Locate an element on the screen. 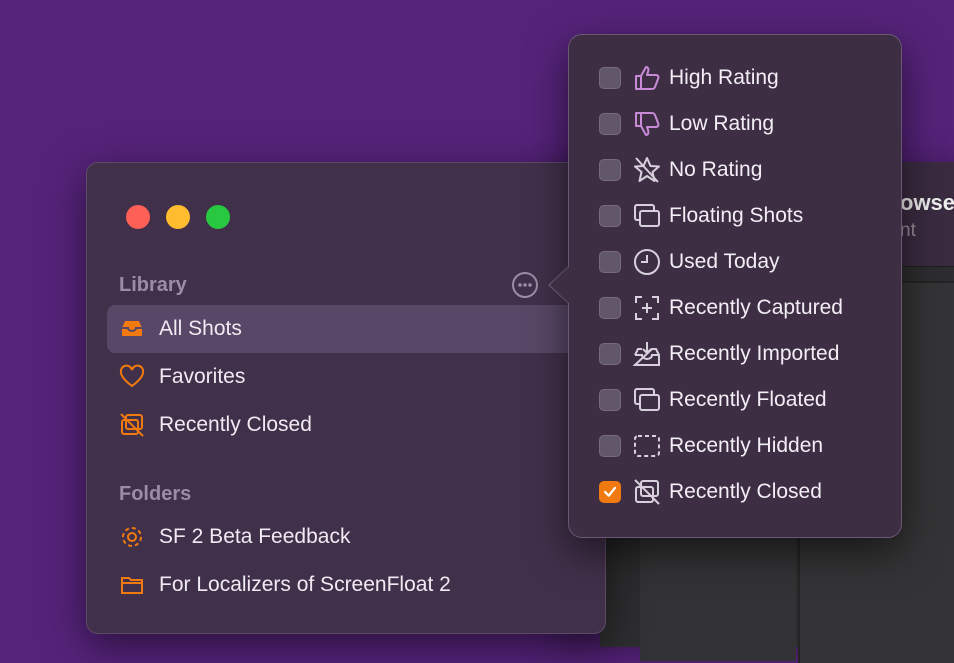 The width and height of the screenshot is (954, 663). ellipsis-circle-icon is located at coordinates (525, 285).